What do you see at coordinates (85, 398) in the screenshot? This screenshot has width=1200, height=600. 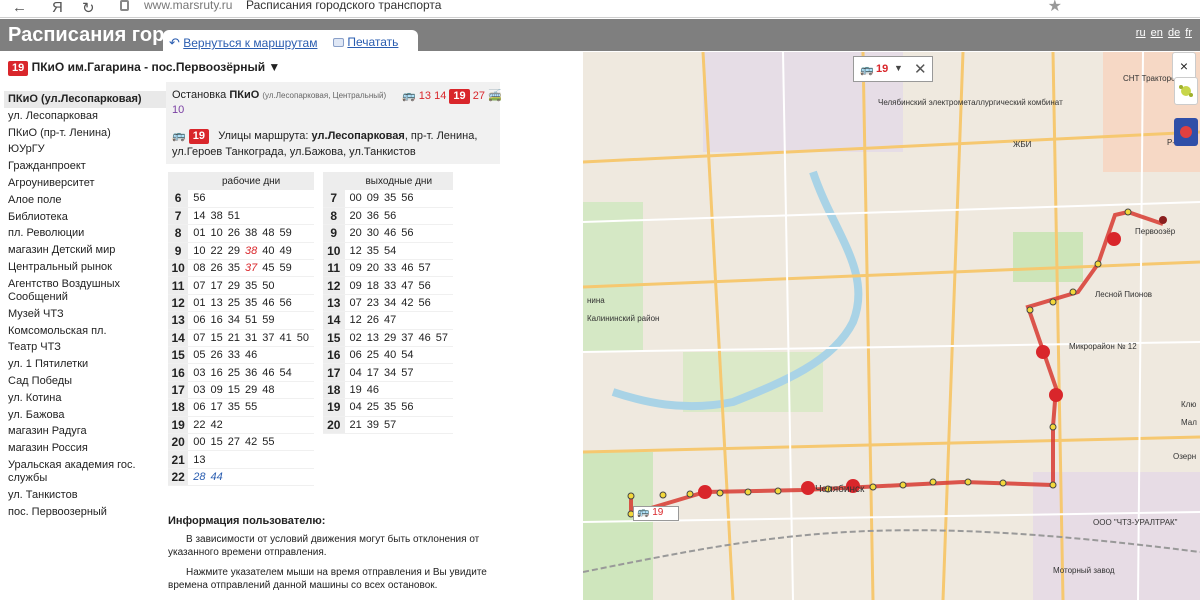 I see `stop-item: ул. Котина` at bounding box center [85, 398].